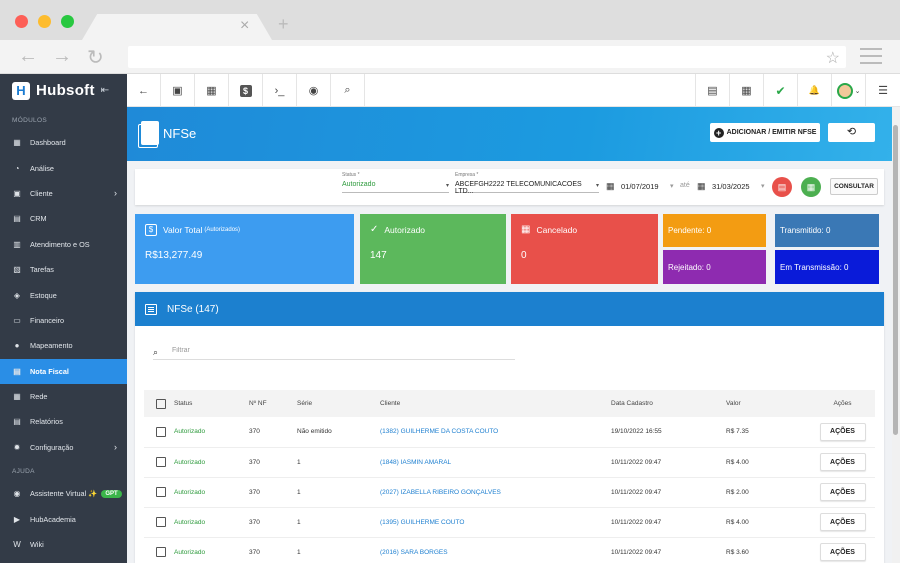 This screenshot has width=900, height=563. I want to click on browser-menu-icon, so click(871, 58).